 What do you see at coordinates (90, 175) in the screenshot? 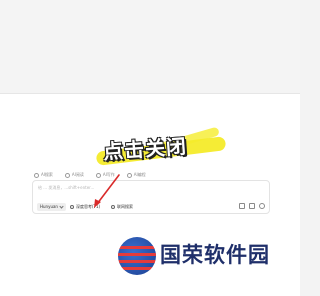
I see `tool-tabs: AI搜索 AI阅读 AI写作 AI编程` at bounding box center [90, 175].